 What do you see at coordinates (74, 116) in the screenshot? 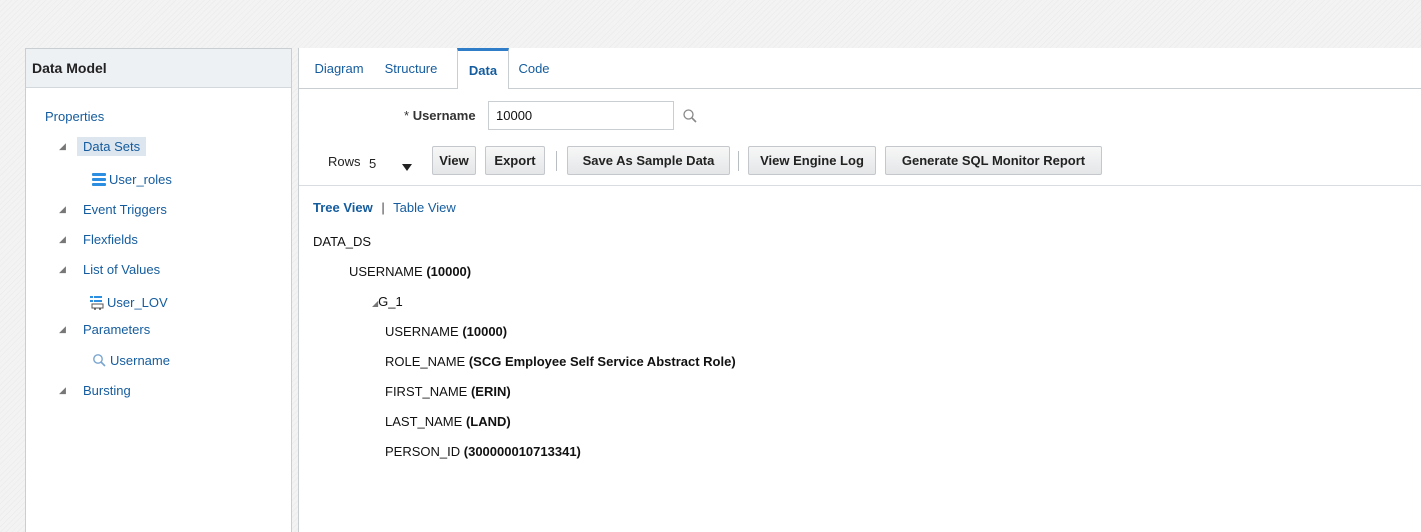
I see `properties-link: Properties` at bounding box center [74, 116].